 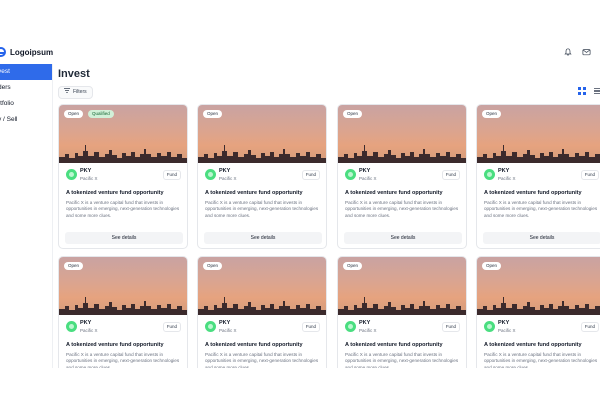 What do you see at coordinates (26, 88) in the screenshot?
I see `sidebar-item-orders: ders` at bounding box center [26, 88].